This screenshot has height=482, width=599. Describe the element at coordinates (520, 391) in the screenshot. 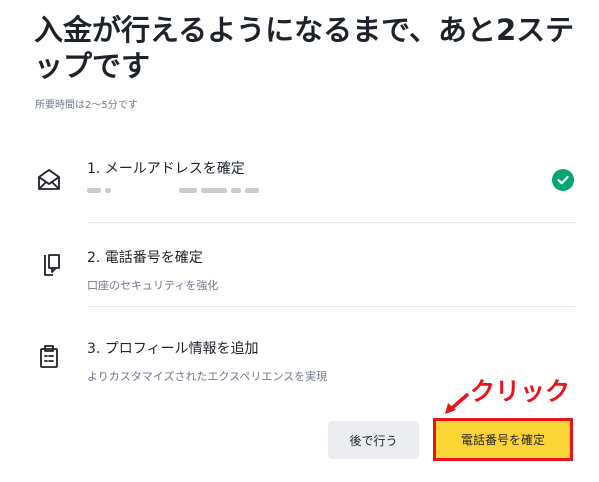

I see `click-annotation: クリック` at that location.